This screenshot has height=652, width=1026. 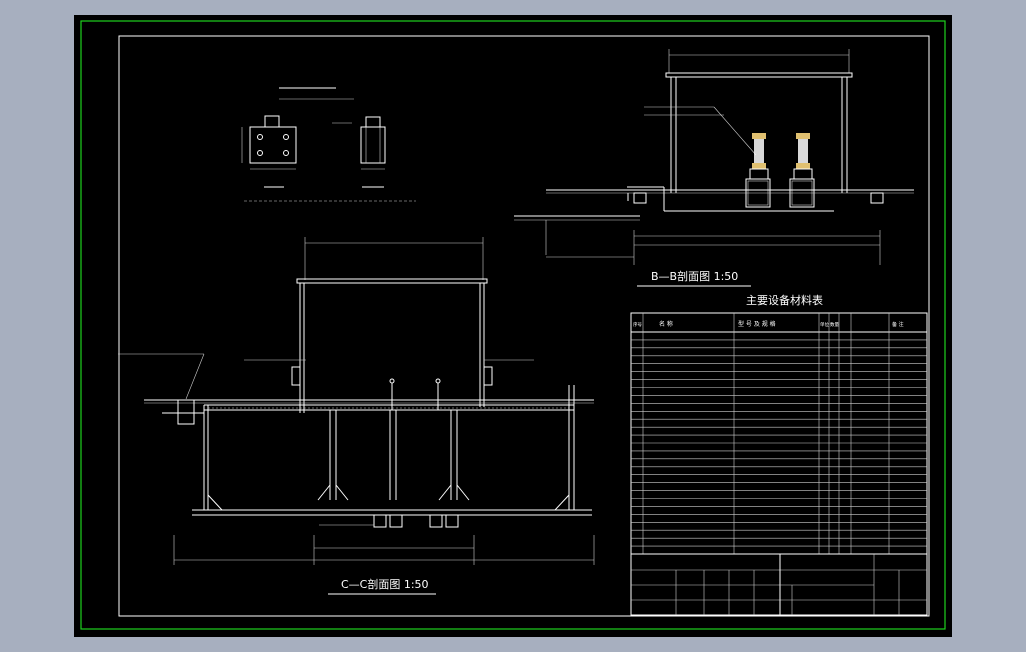 I want to click on section-cc-title: C—C剖面图 1:50, so click(x=385, y=584).